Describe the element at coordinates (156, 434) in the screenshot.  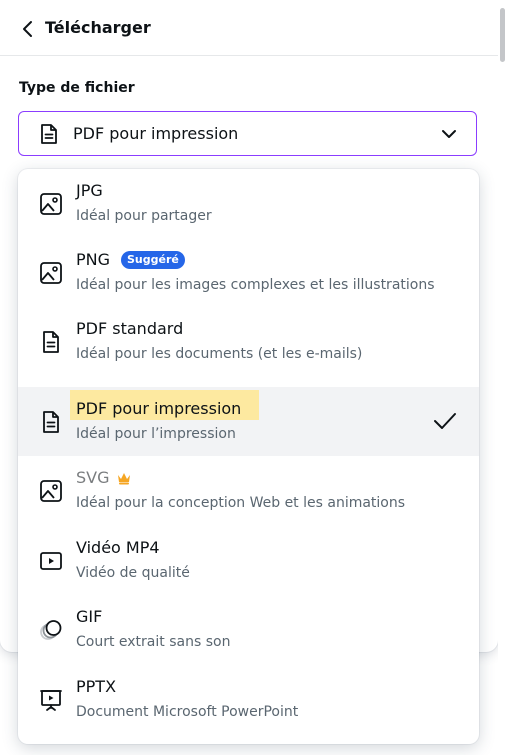
I see `option-description: Idéal pour l’impression` at that location.